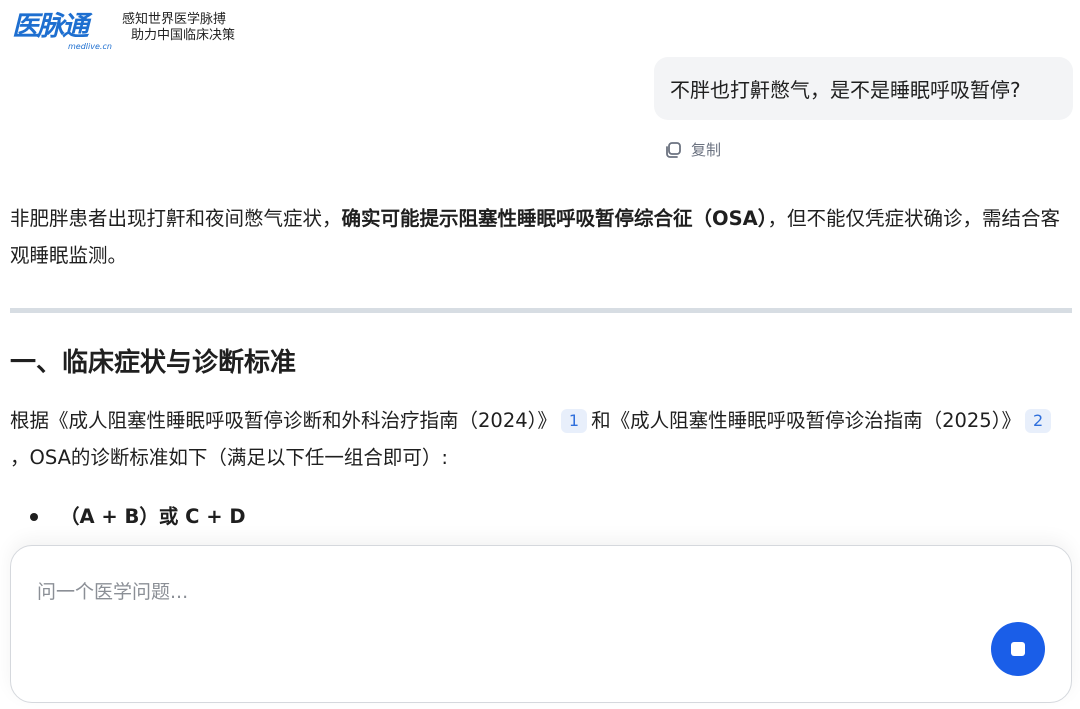 The height and width of the screenshot is (709, 1080). I want to click on stop-generation-button, so click(1018, 649).